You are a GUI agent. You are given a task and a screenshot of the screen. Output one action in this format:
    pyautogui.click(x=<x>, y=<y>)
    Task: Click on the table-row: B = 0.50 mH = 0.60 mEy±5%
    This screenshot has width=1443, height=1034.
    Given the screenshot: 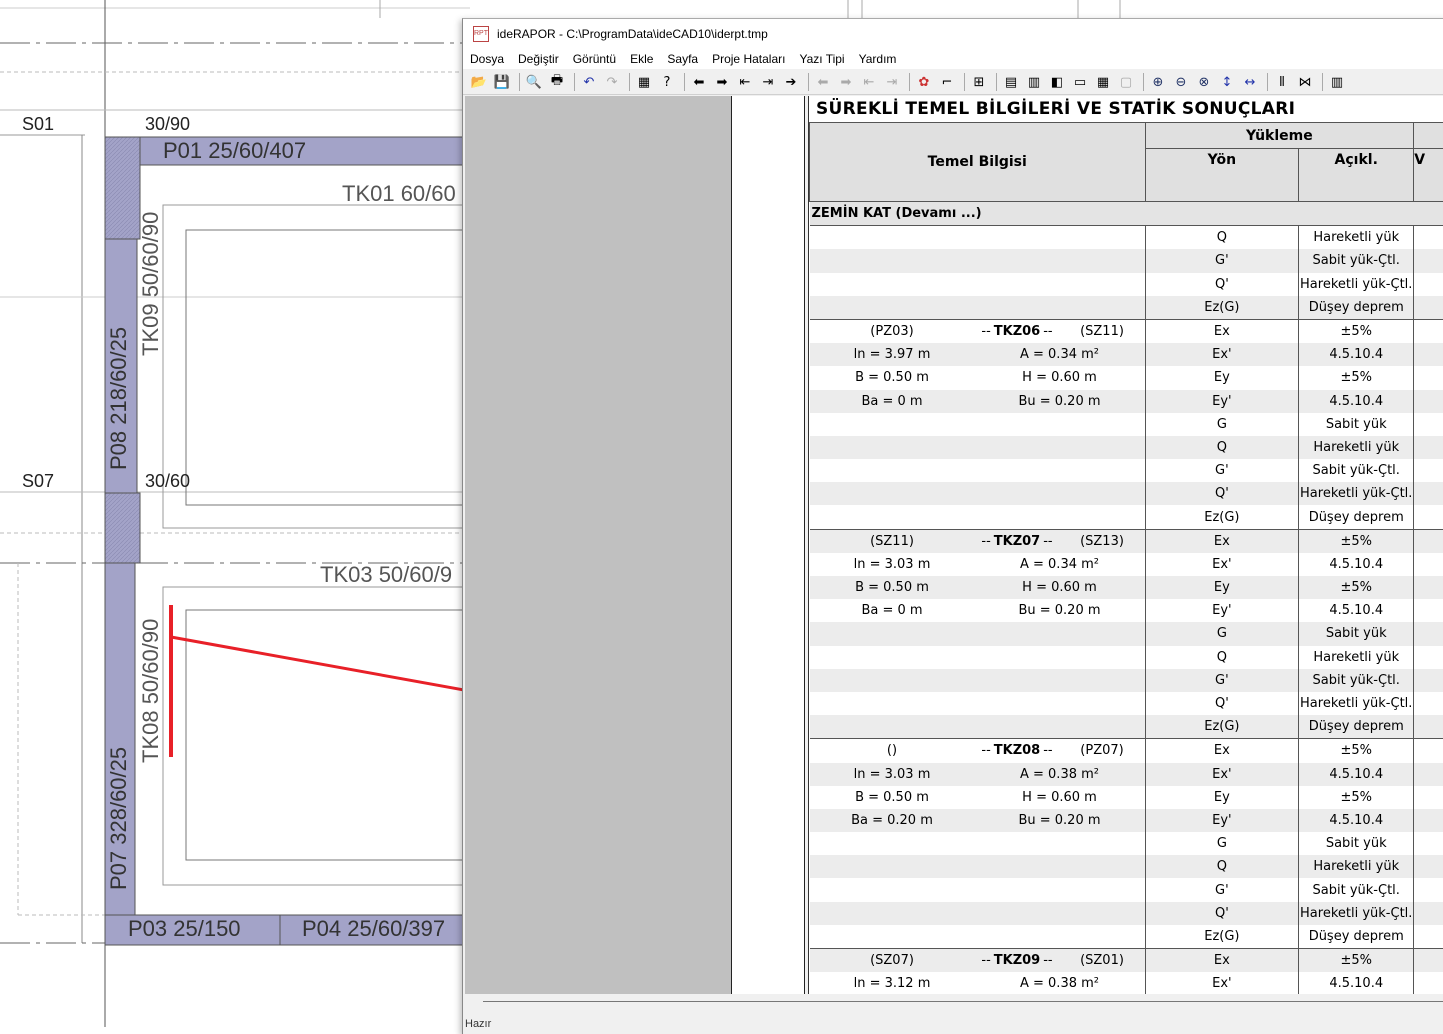 What is the action you would take?
    pyautogui.click(x=1126, y=797)
    